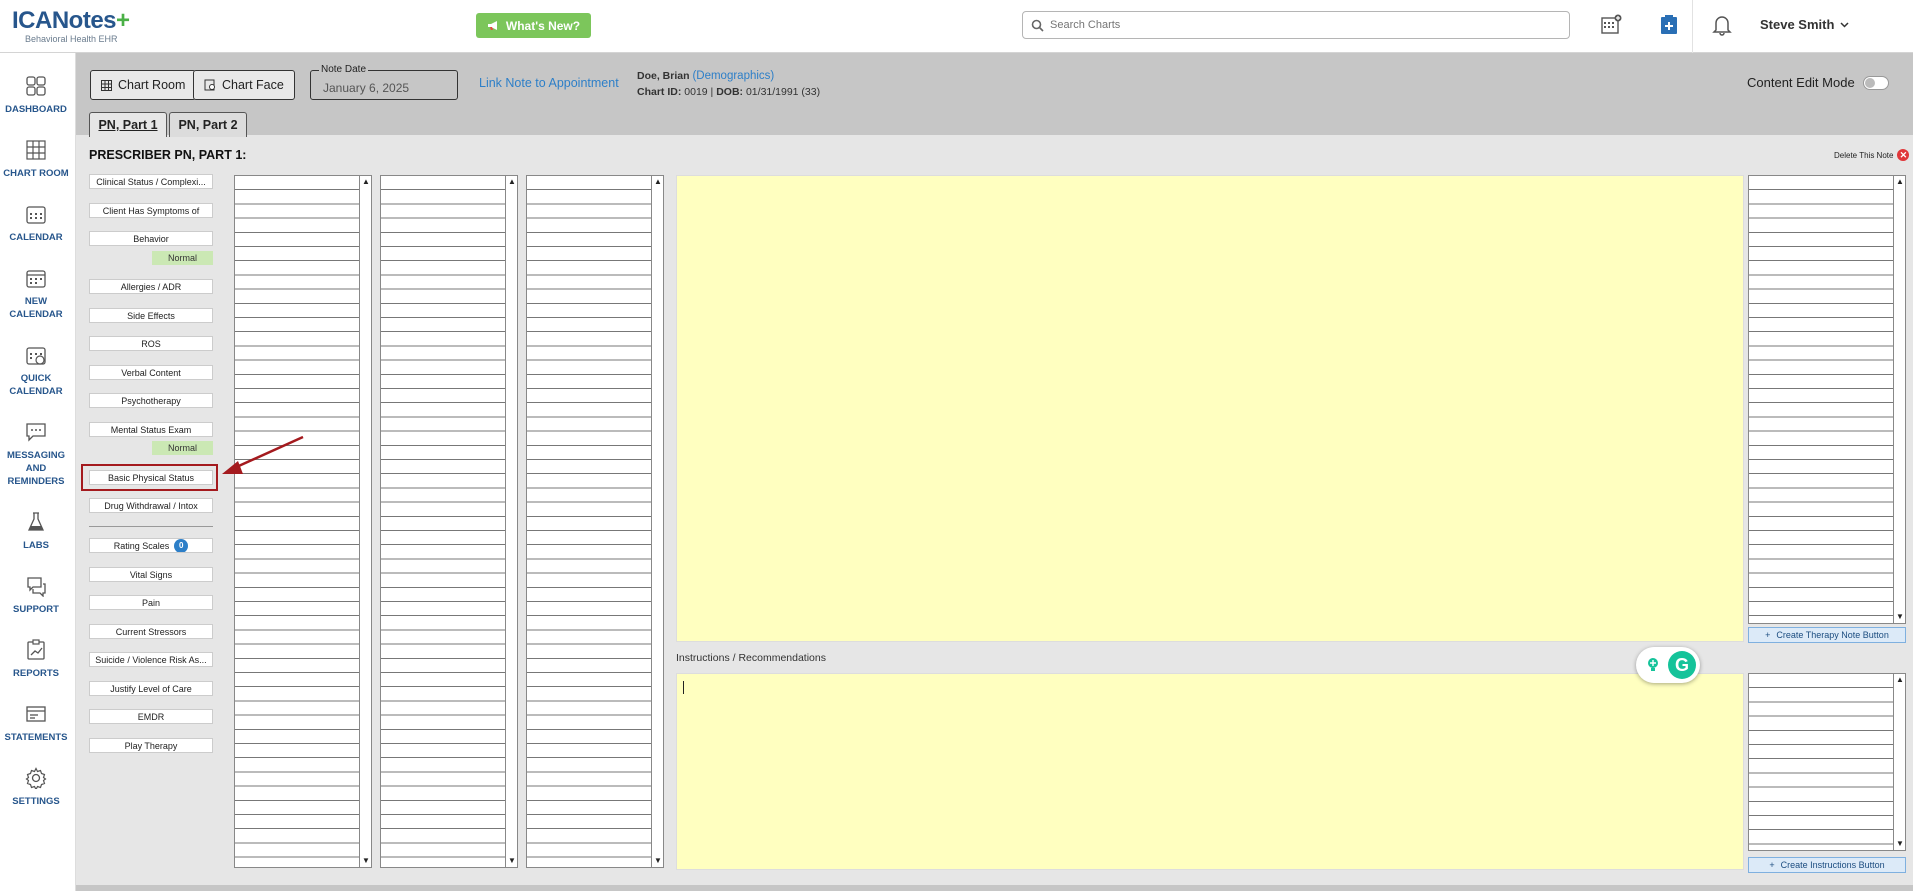 The height and width of the screenshot is (891, 1913). What do you see at coordinates (1872, 155) in the screenshot?
I see `delete-note-button: Delete This Note ✕` at bounding box center [1872, 155].